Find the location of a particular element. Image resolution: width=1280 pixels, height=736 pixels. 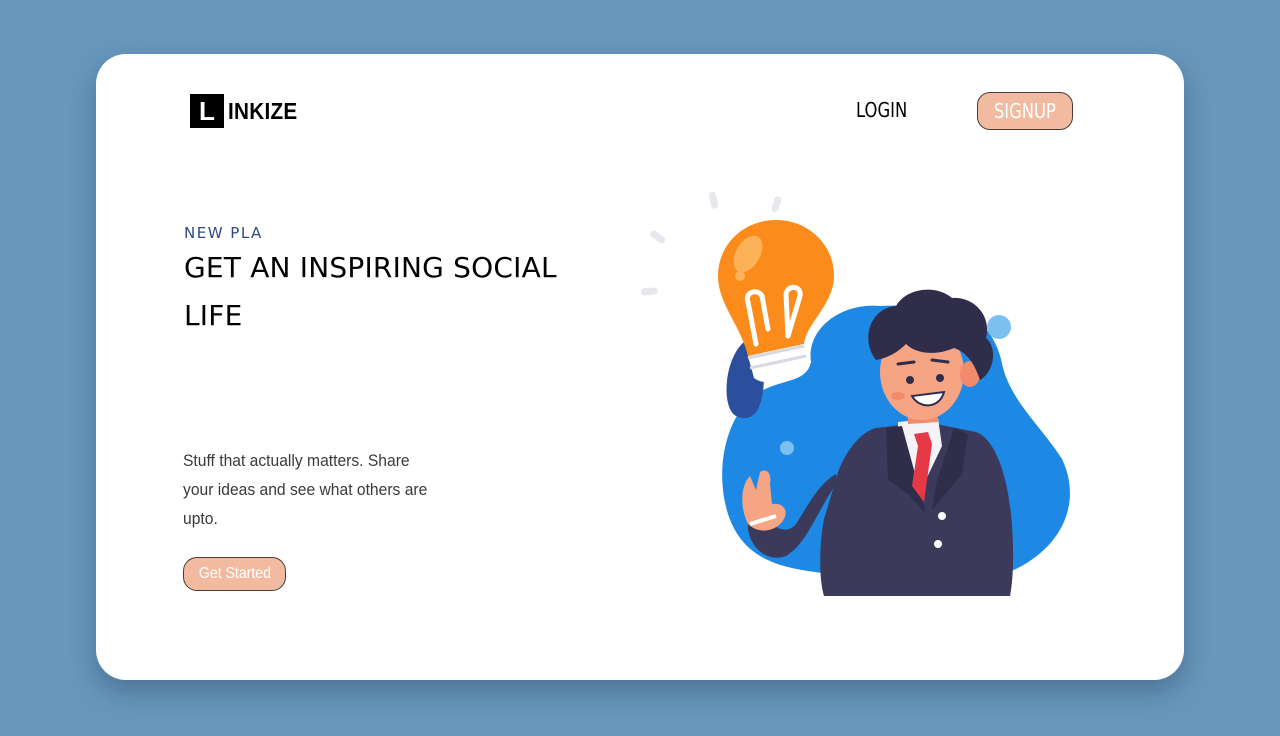

get-started-button-label: Get Started is located at coordinates (234, 573).